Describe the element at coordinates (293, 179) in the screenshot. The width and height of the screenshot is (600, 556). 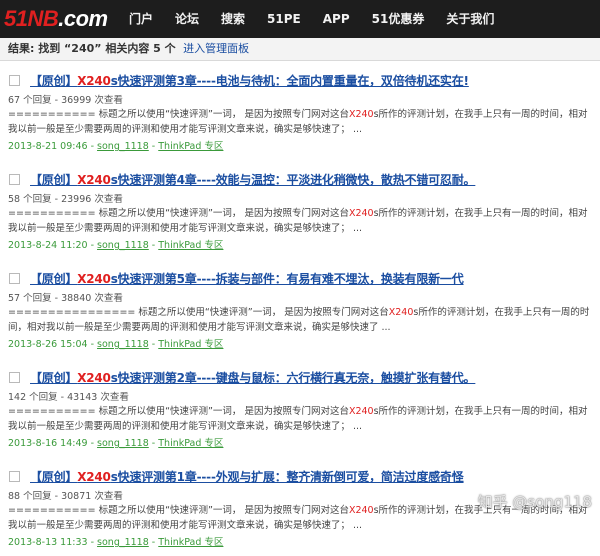
I see `title-rest: s快速评测第4章----效能与温控：平淡进化稍微快，散热不错可忍耐。` at that location.